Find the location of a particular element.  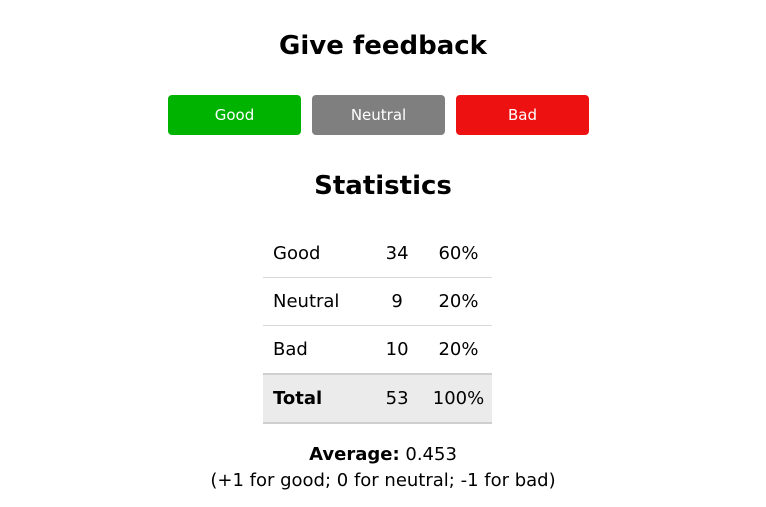

table-row-bad: Bad 10 20% is located at coordinates (377, 350).